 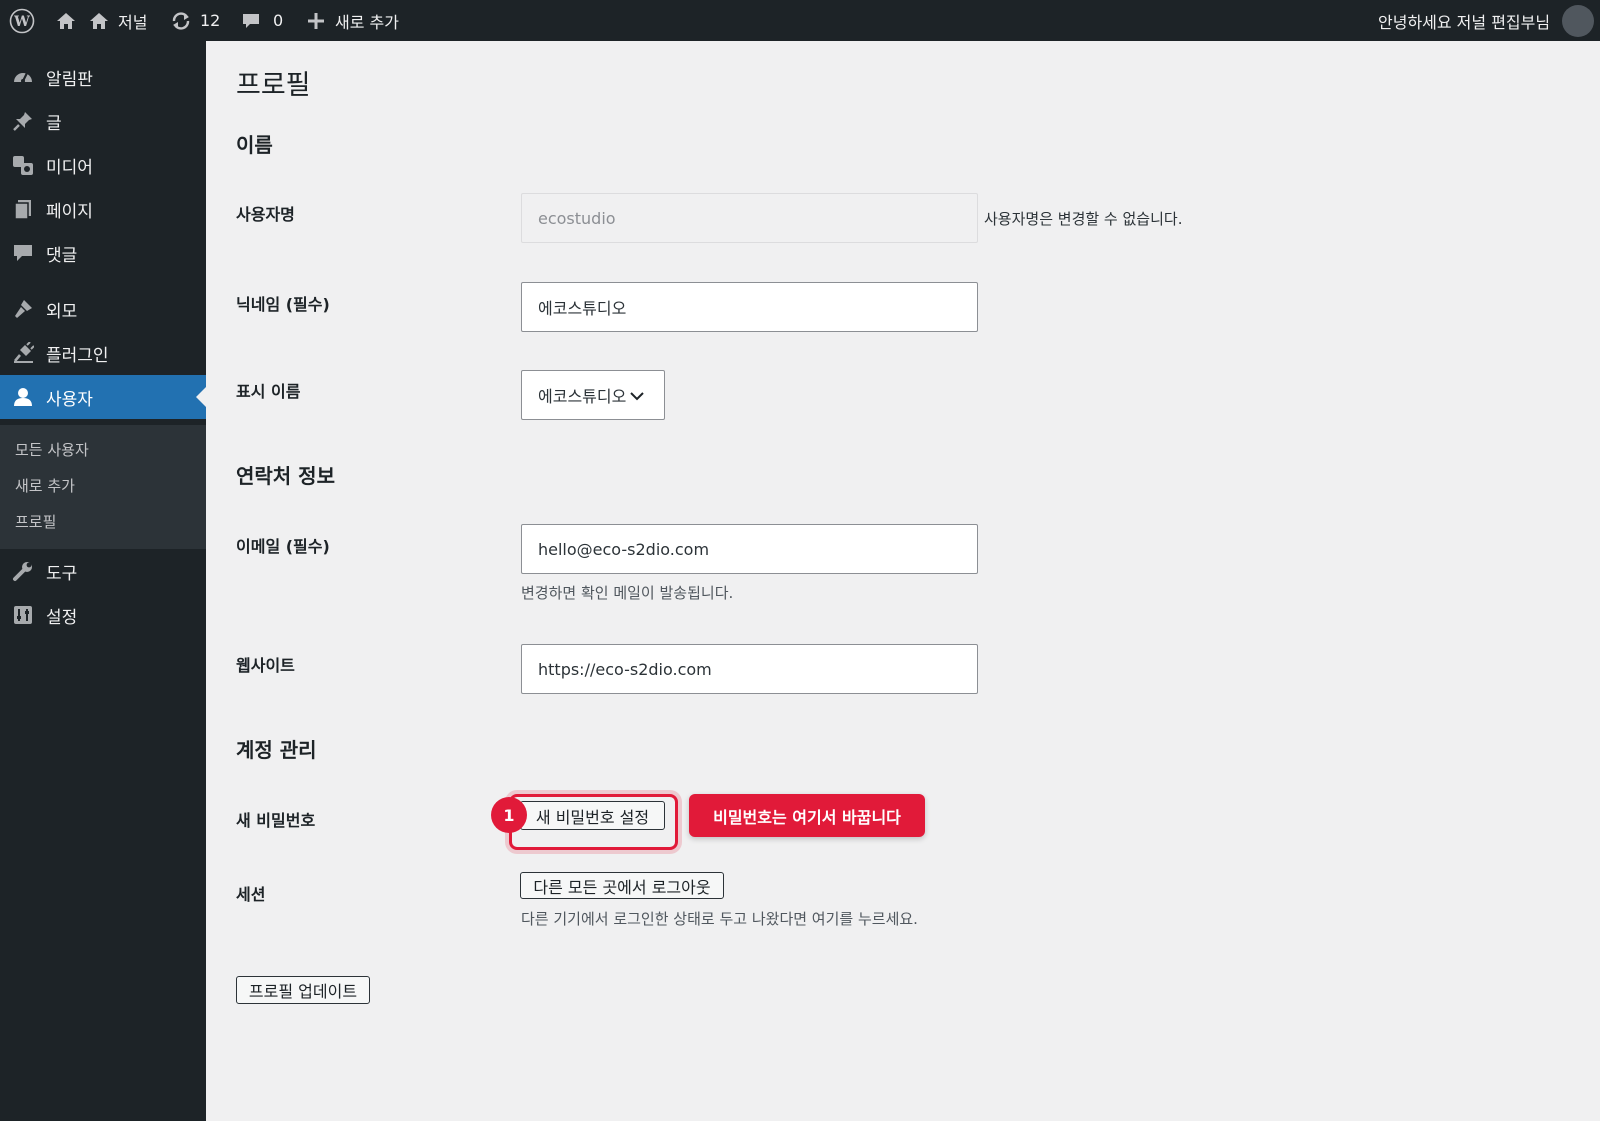 I want to click on sidebar-item-settings: 설정, so click(x=103, y=615).